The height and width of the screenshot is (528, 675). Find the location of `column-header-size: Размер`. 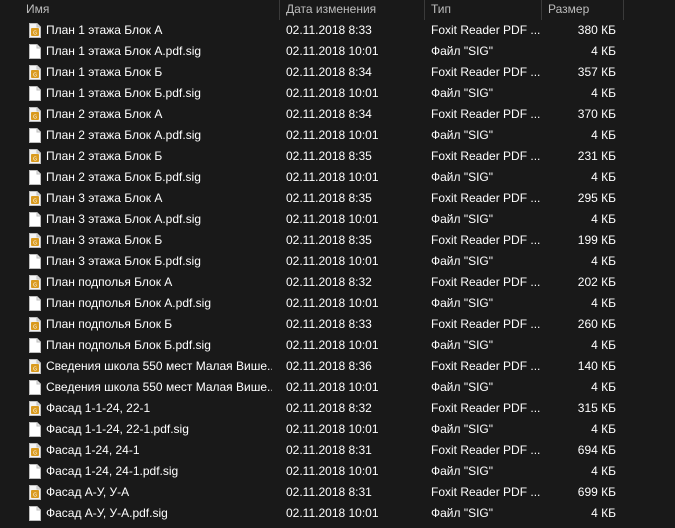

column-header-size: Размер is located at coordinates (582, 10).